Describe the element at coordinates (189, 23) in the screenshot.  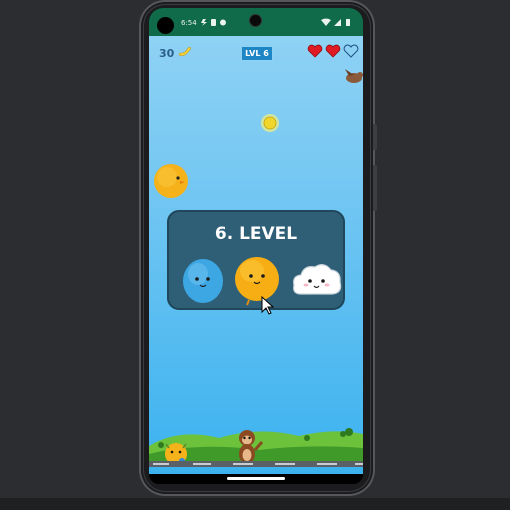
I see `status-time: 6:54` at that location.